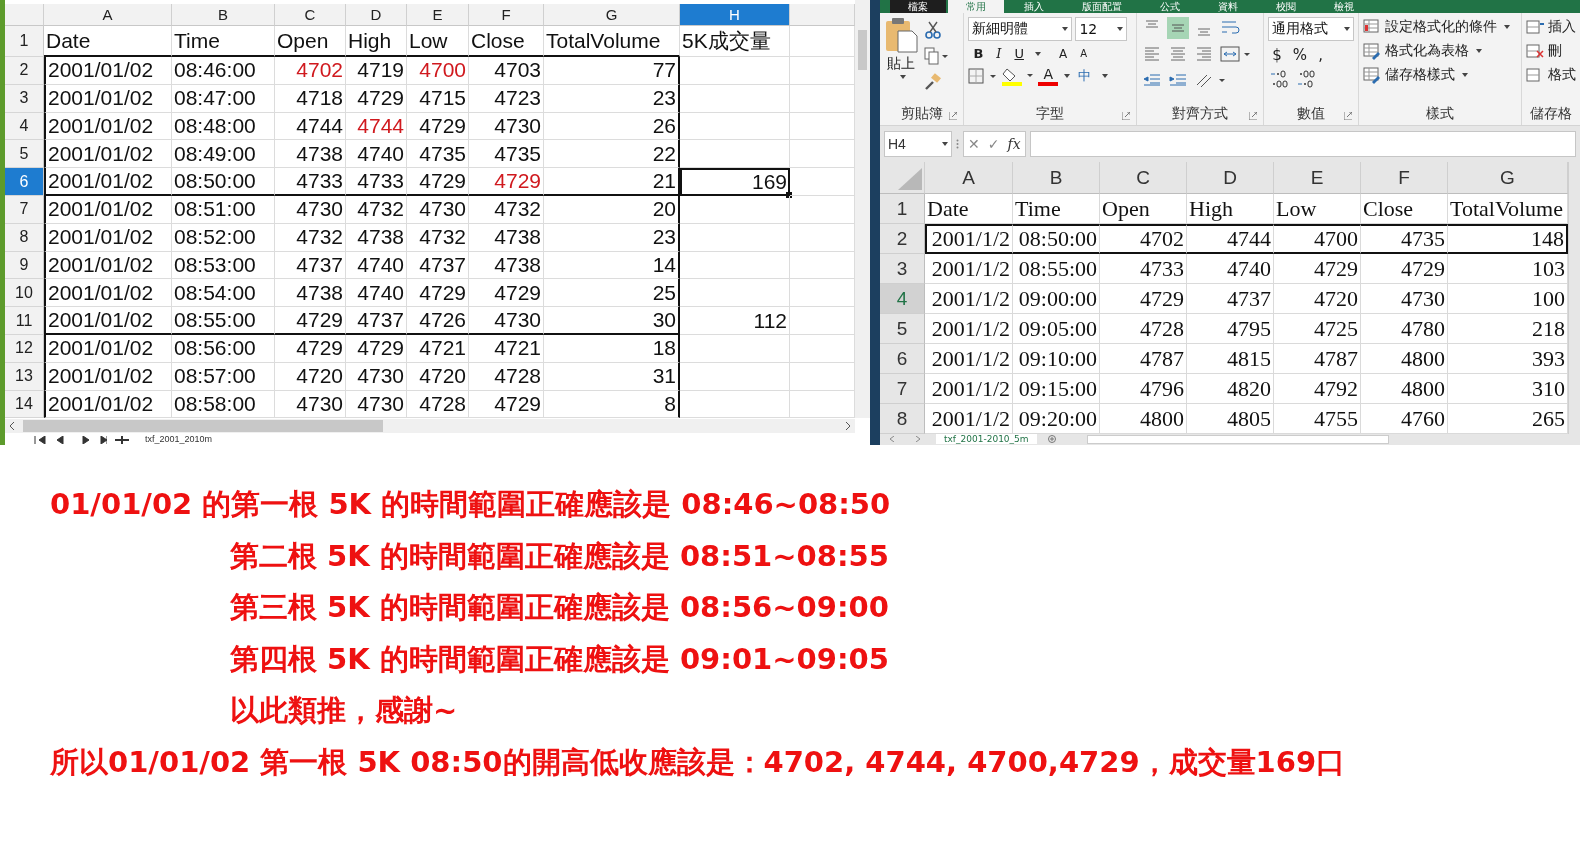 The height and width of the screenshot is (861, 1580). Describe the element at coordinates (1551, 75) in the screenshot. I see `format-button: 格式` at that location.